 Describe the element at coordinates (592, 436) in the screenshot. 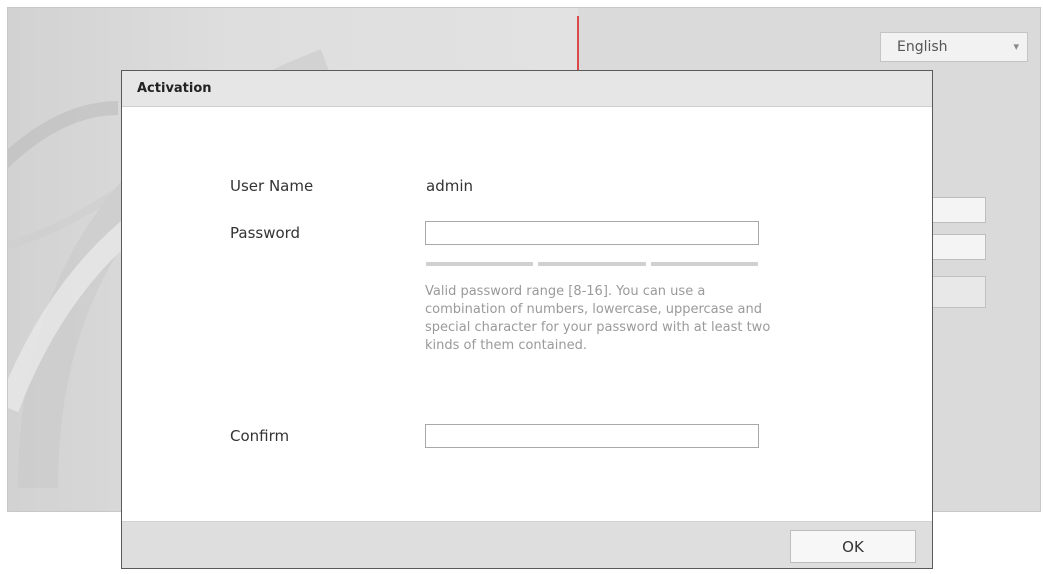

I see `confirm-password-input` at that location.